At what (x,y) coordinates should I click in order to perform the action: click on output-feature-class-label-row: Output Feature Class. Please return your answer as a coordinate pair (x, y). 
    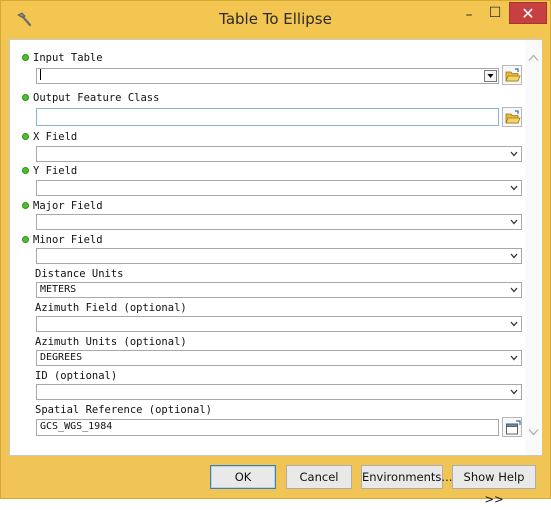
    Looking at the image, I should click on (90, 98).